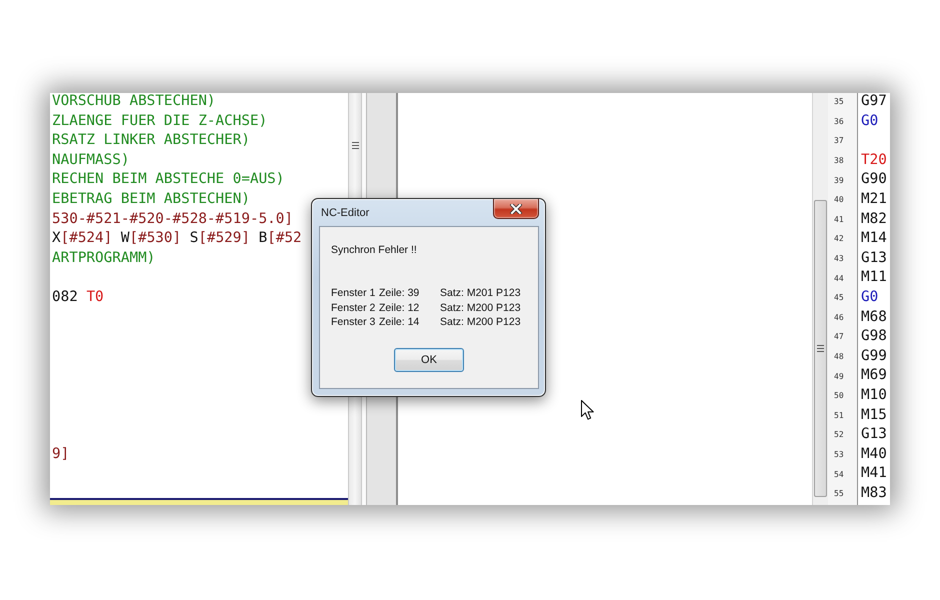 Image resolution: width=940 pixels, height=600 pixels. What do you see at coordinates (839, 493) in the screenshot?
I see `line-number: 55` at bounding box center [839, 493].